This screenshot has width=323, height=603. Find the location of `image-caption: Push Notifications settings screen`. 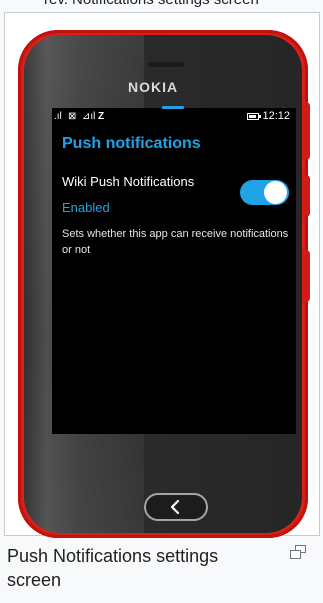

image-caption: Push Notifications settings screen is located at coordinates (113, 568).